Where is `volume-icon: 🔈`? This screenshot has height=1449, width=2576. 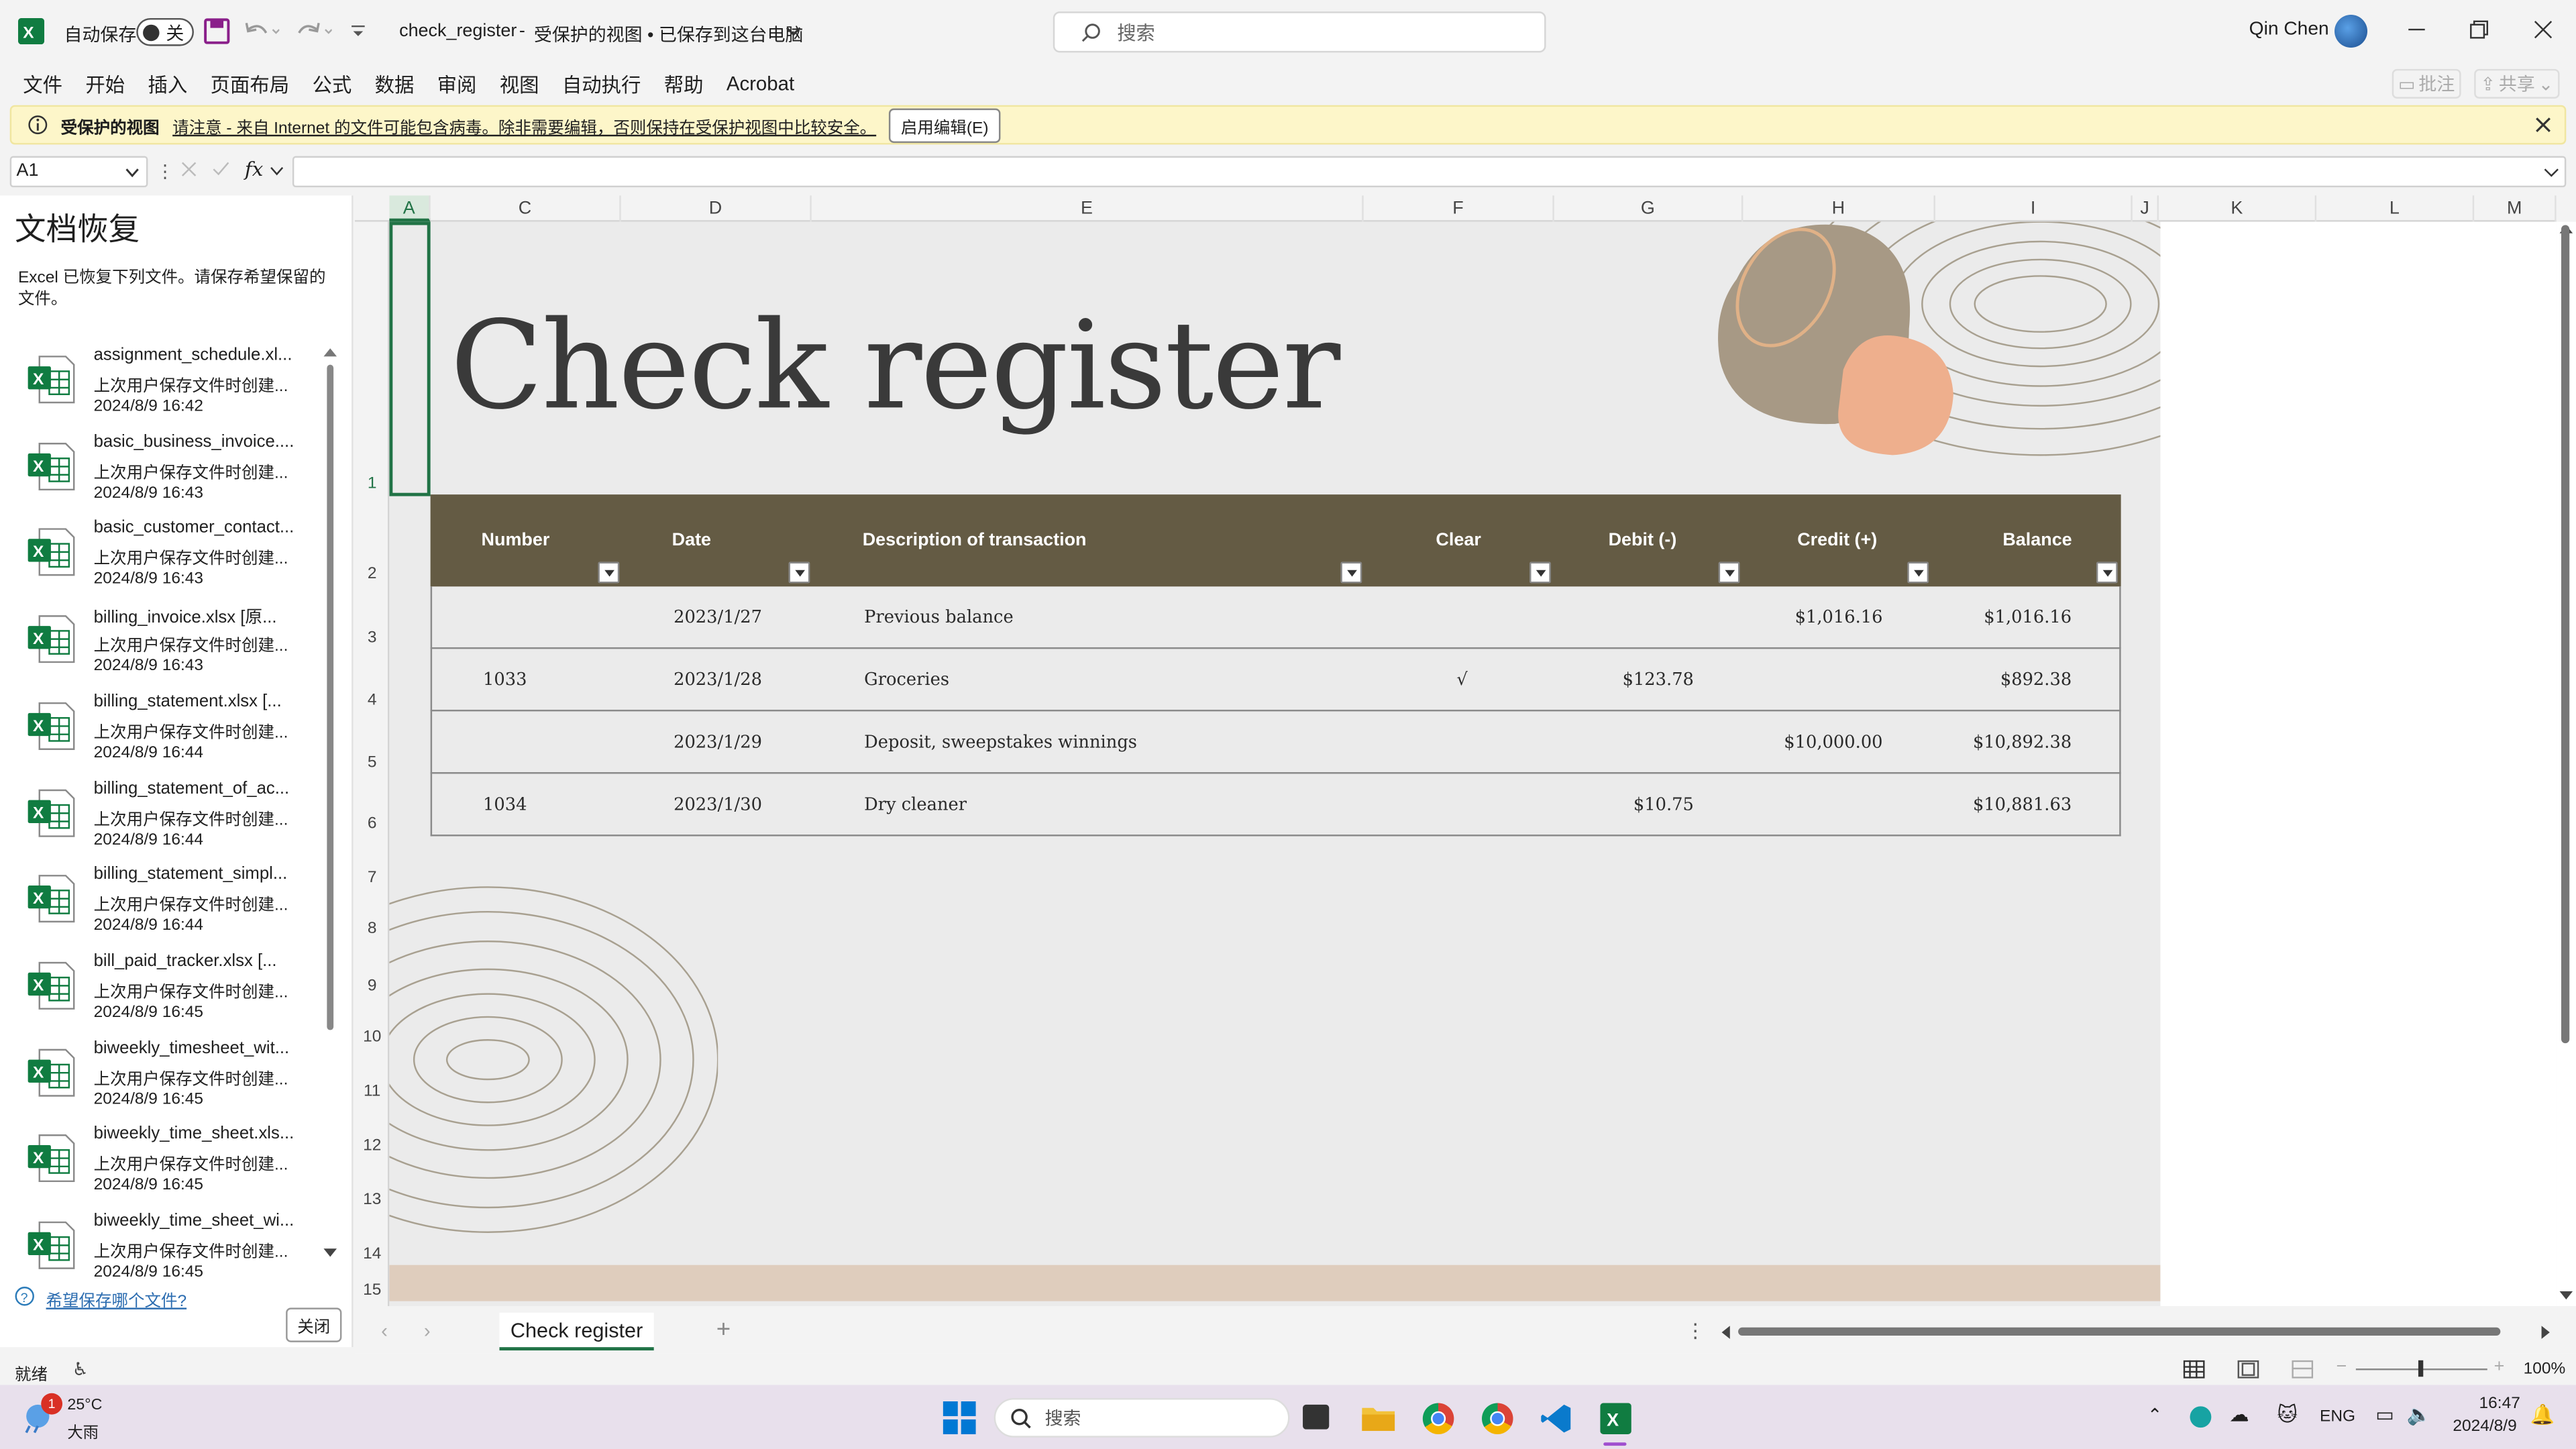 volume-icon: 🔈 is located at coordinates (2419, 1414).